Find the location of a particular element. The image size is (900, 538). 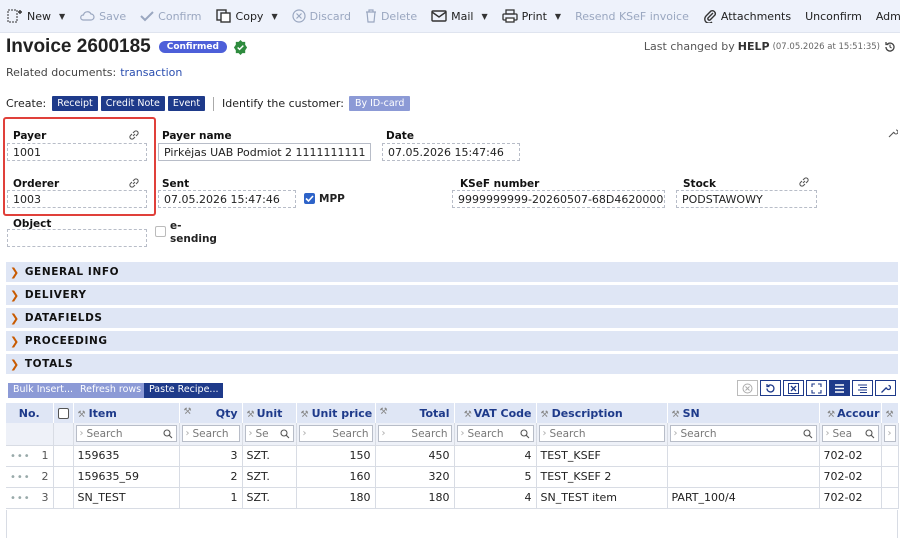

settings-wrench-icon is located at coordinates (893, 133).